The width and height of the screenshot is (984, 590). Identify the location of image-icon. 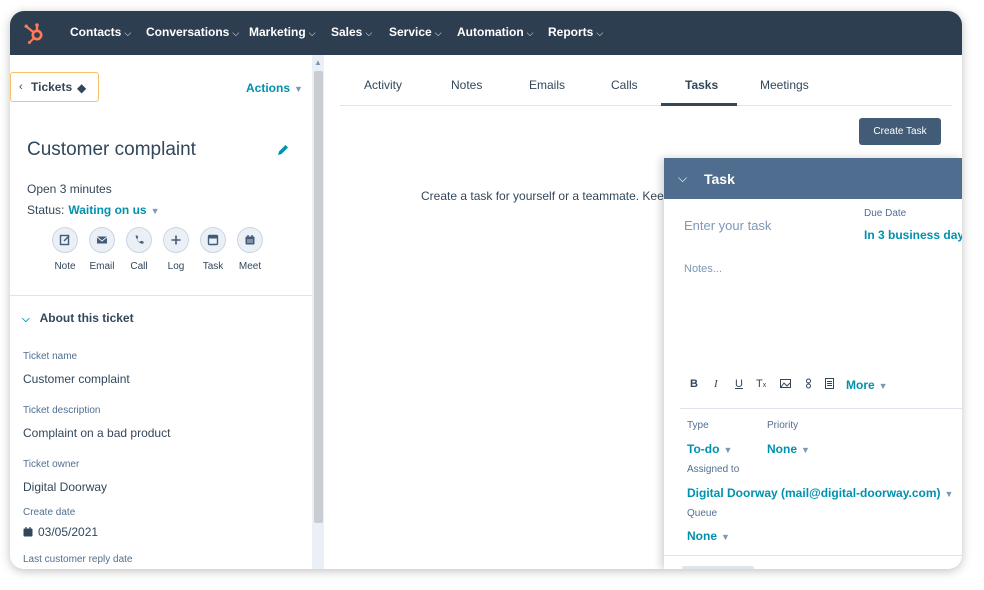
(785, 385).